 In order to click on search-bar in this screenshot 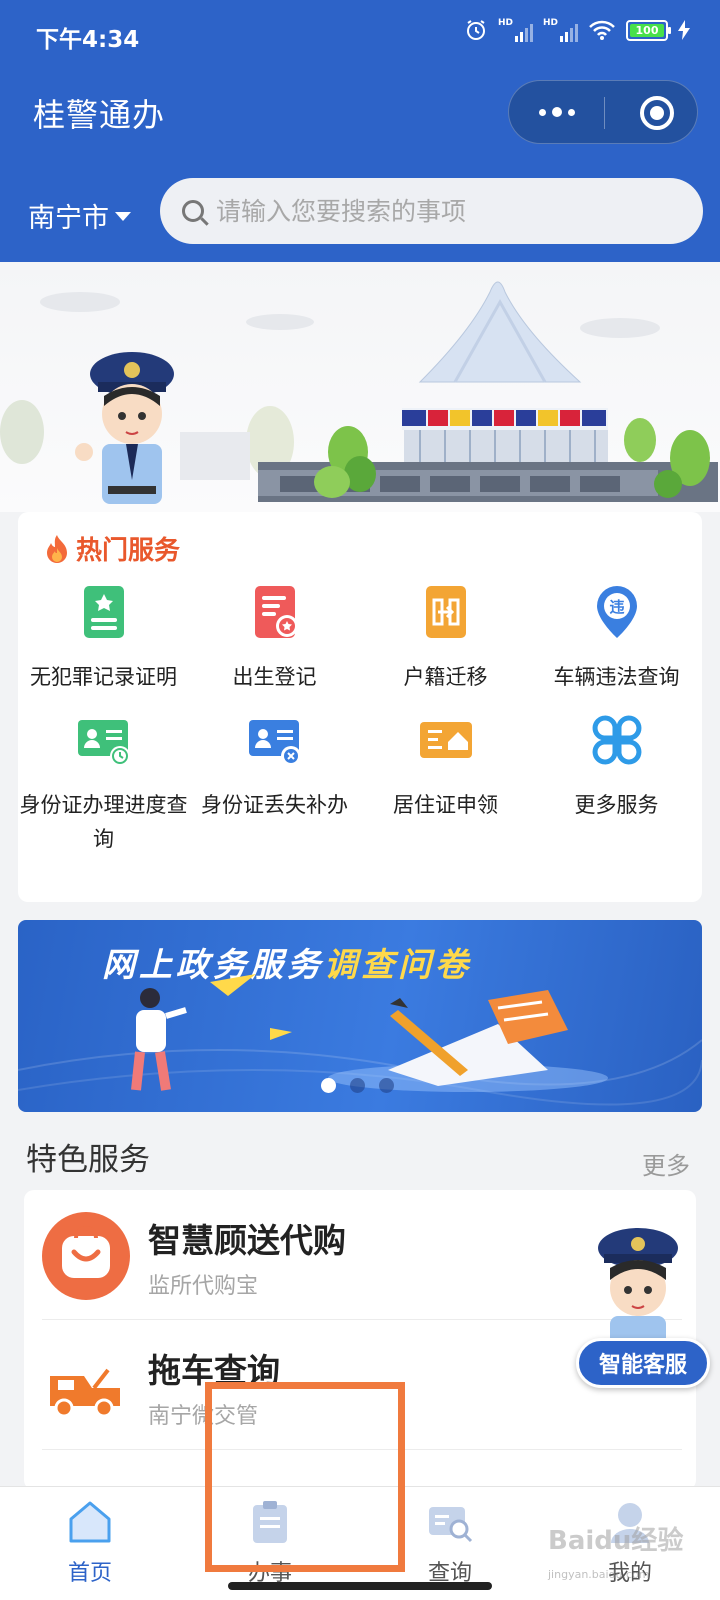, I will do `click(431, 211)`.